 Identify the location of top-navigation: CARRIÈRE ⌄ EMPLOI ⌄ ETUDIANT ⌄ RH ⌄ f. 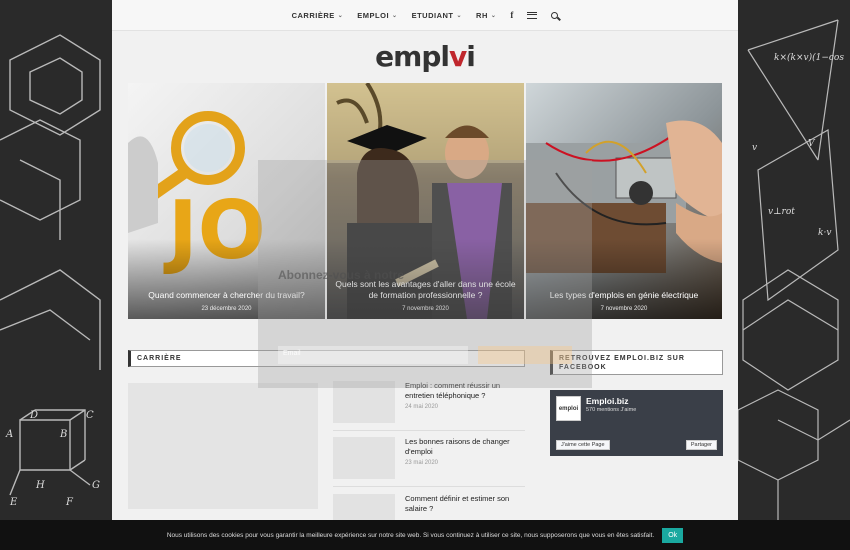
(425, 15).